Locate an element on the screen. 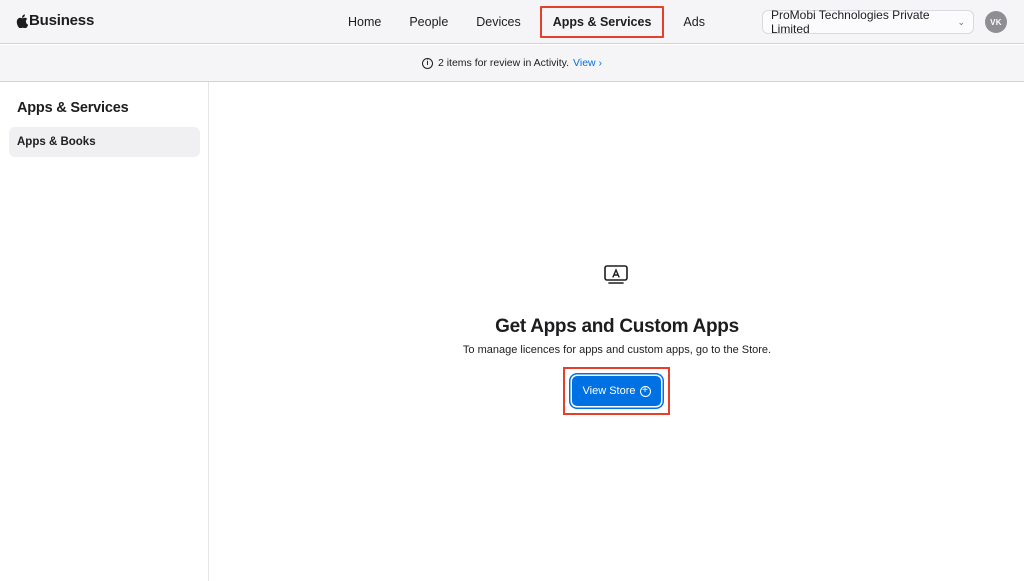  organization-selector: ProMobi Technologies Private Limited ⌄ is located at coordinates (868, 22).